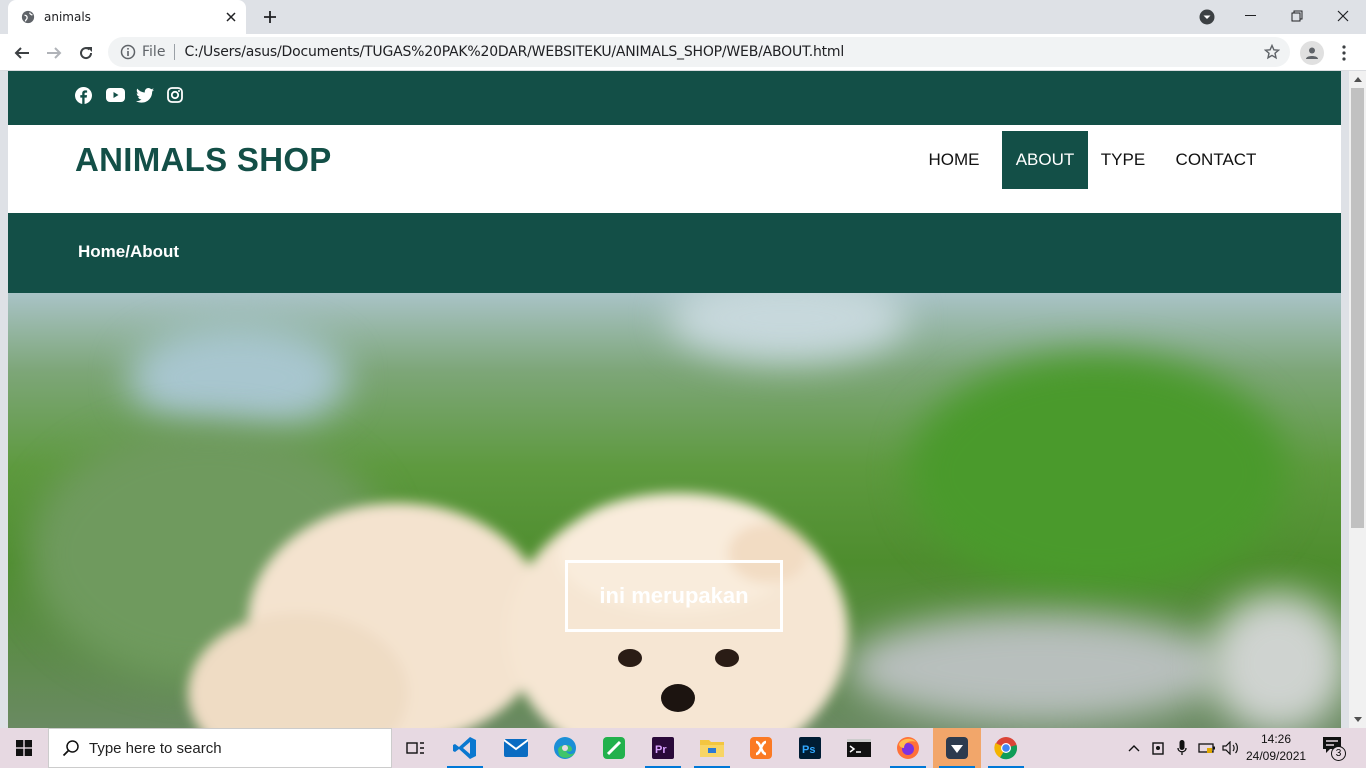 The height and width of the screenshot is (768, 1366). What do you see at coordinates (1338, 753) in the screenshot?
I see `notification-badge: 3` at bounding box center [1338, 753].